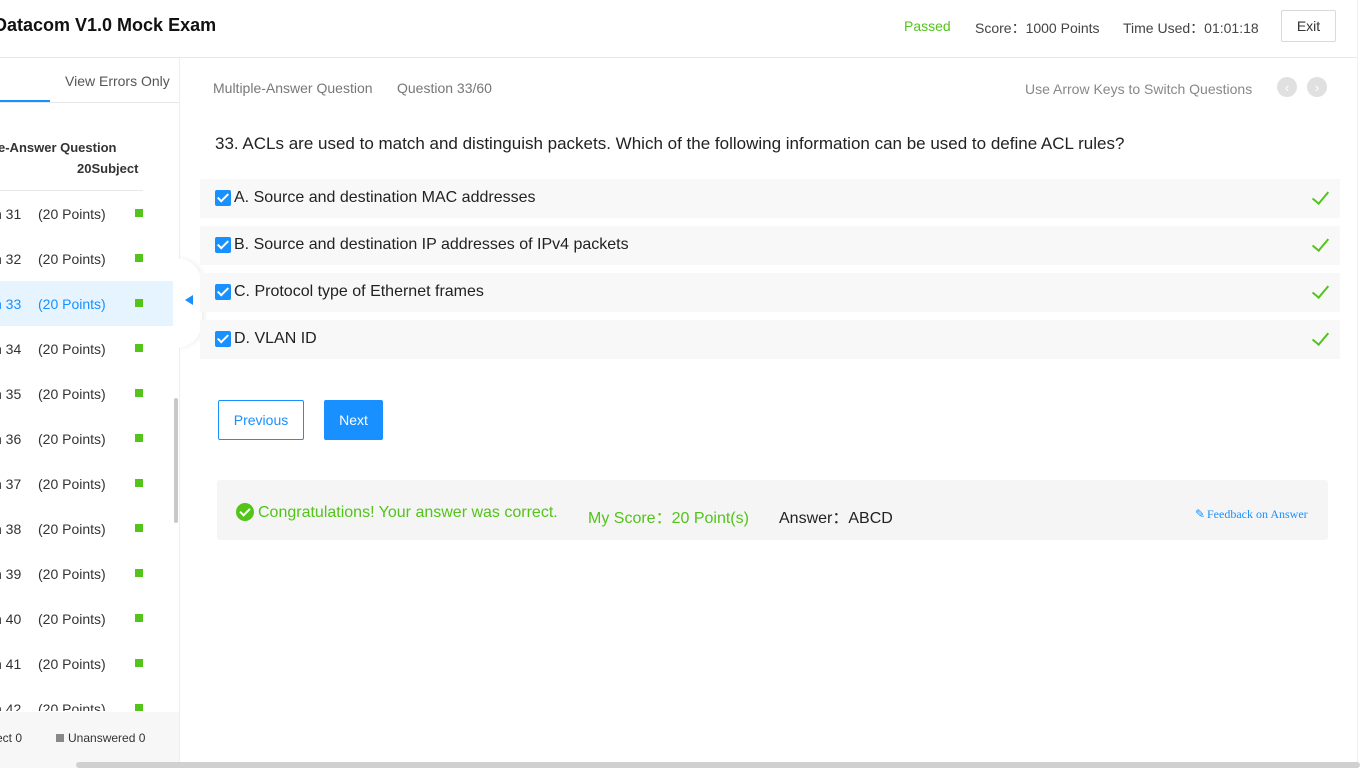 The image size is (1366, 768). What do you see at coordinates (11, 258) in the screenshot?
I see `question-number: n 32` at bounding box center [11, 258].